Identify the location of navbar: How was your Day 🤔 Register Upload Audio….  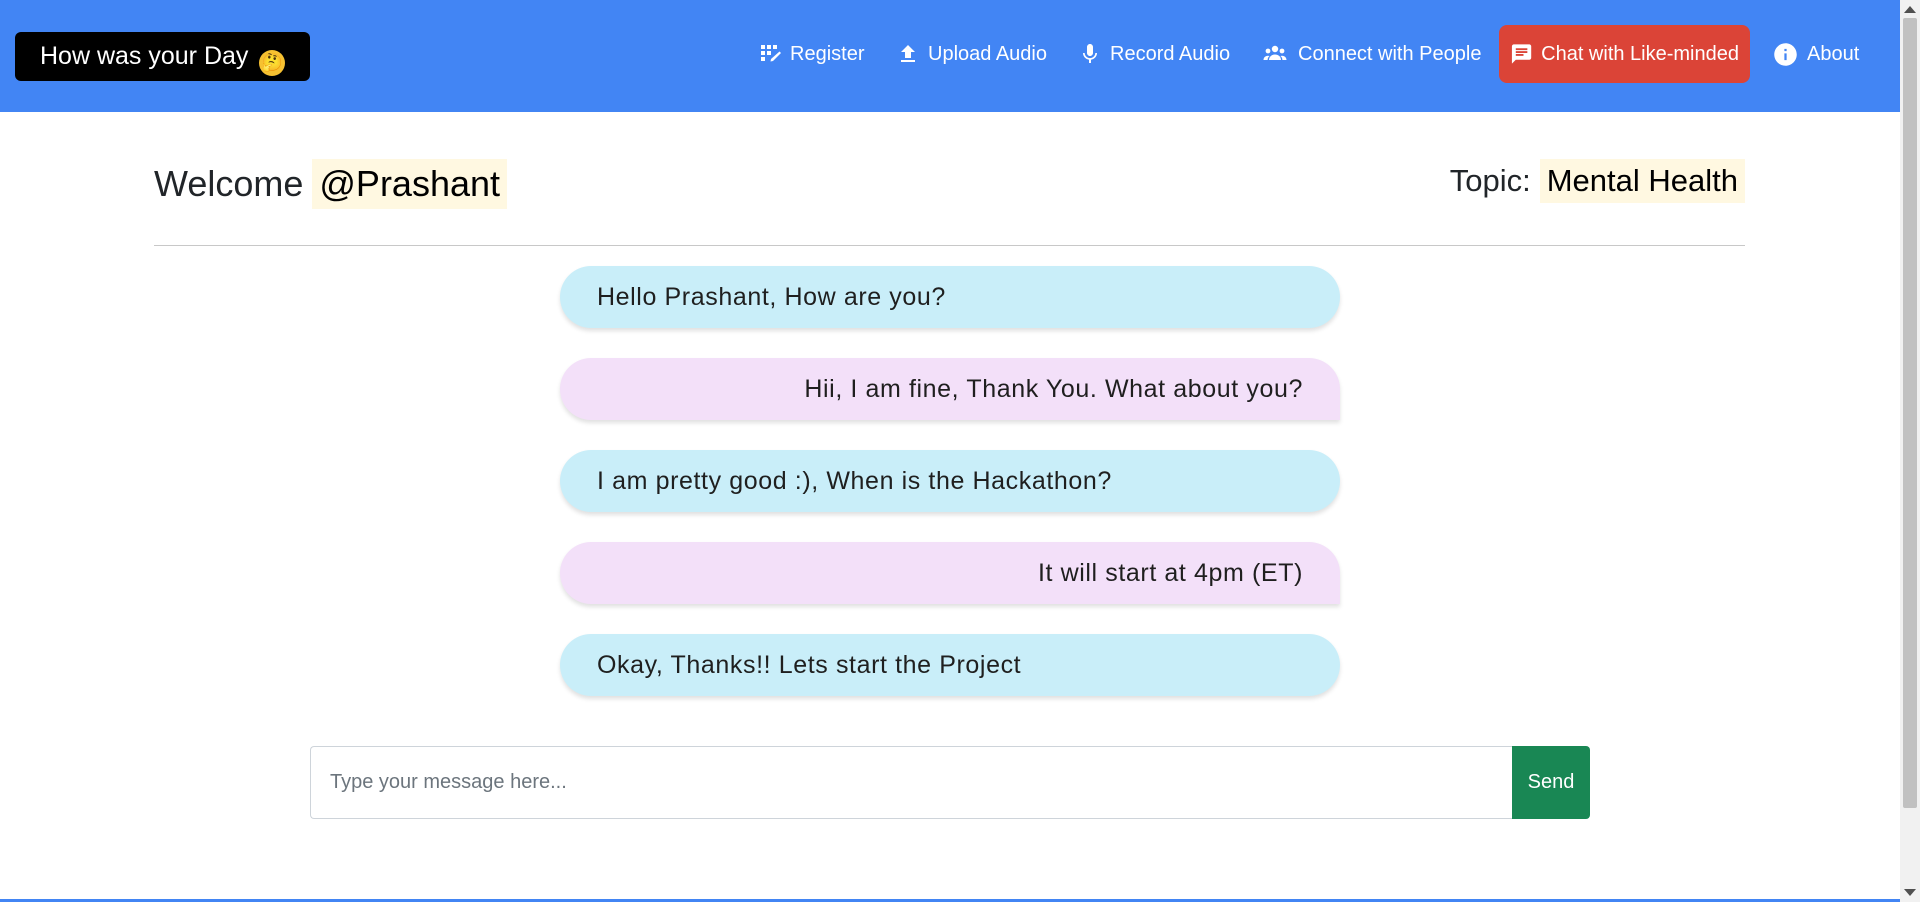
(950, 56).